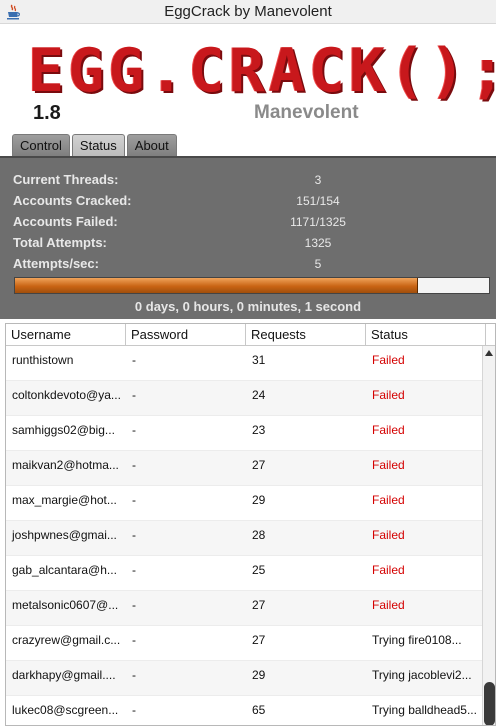 This screenshot has width=496, height=726. I want to click on column-header-password: Password, so click(186, 335).